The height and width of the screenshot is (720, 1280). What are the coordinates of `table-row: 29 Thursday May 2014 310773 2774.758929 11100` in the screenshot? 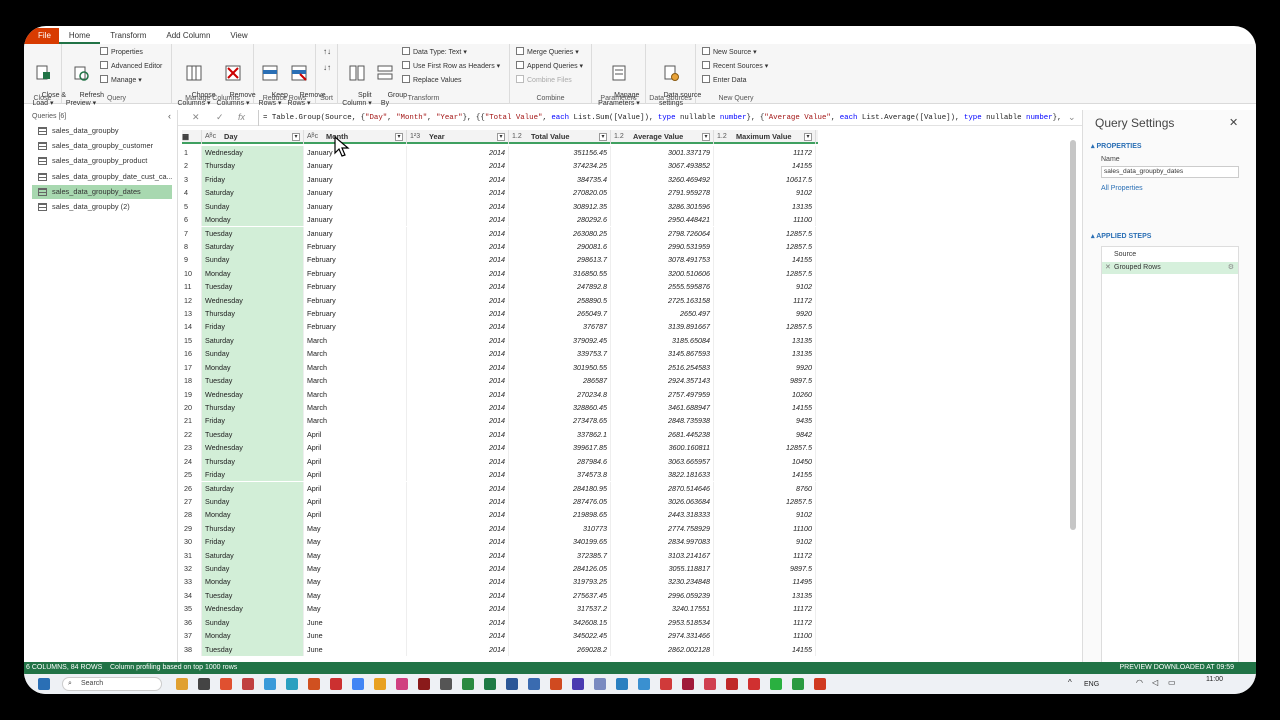 It's located at (500, 528).